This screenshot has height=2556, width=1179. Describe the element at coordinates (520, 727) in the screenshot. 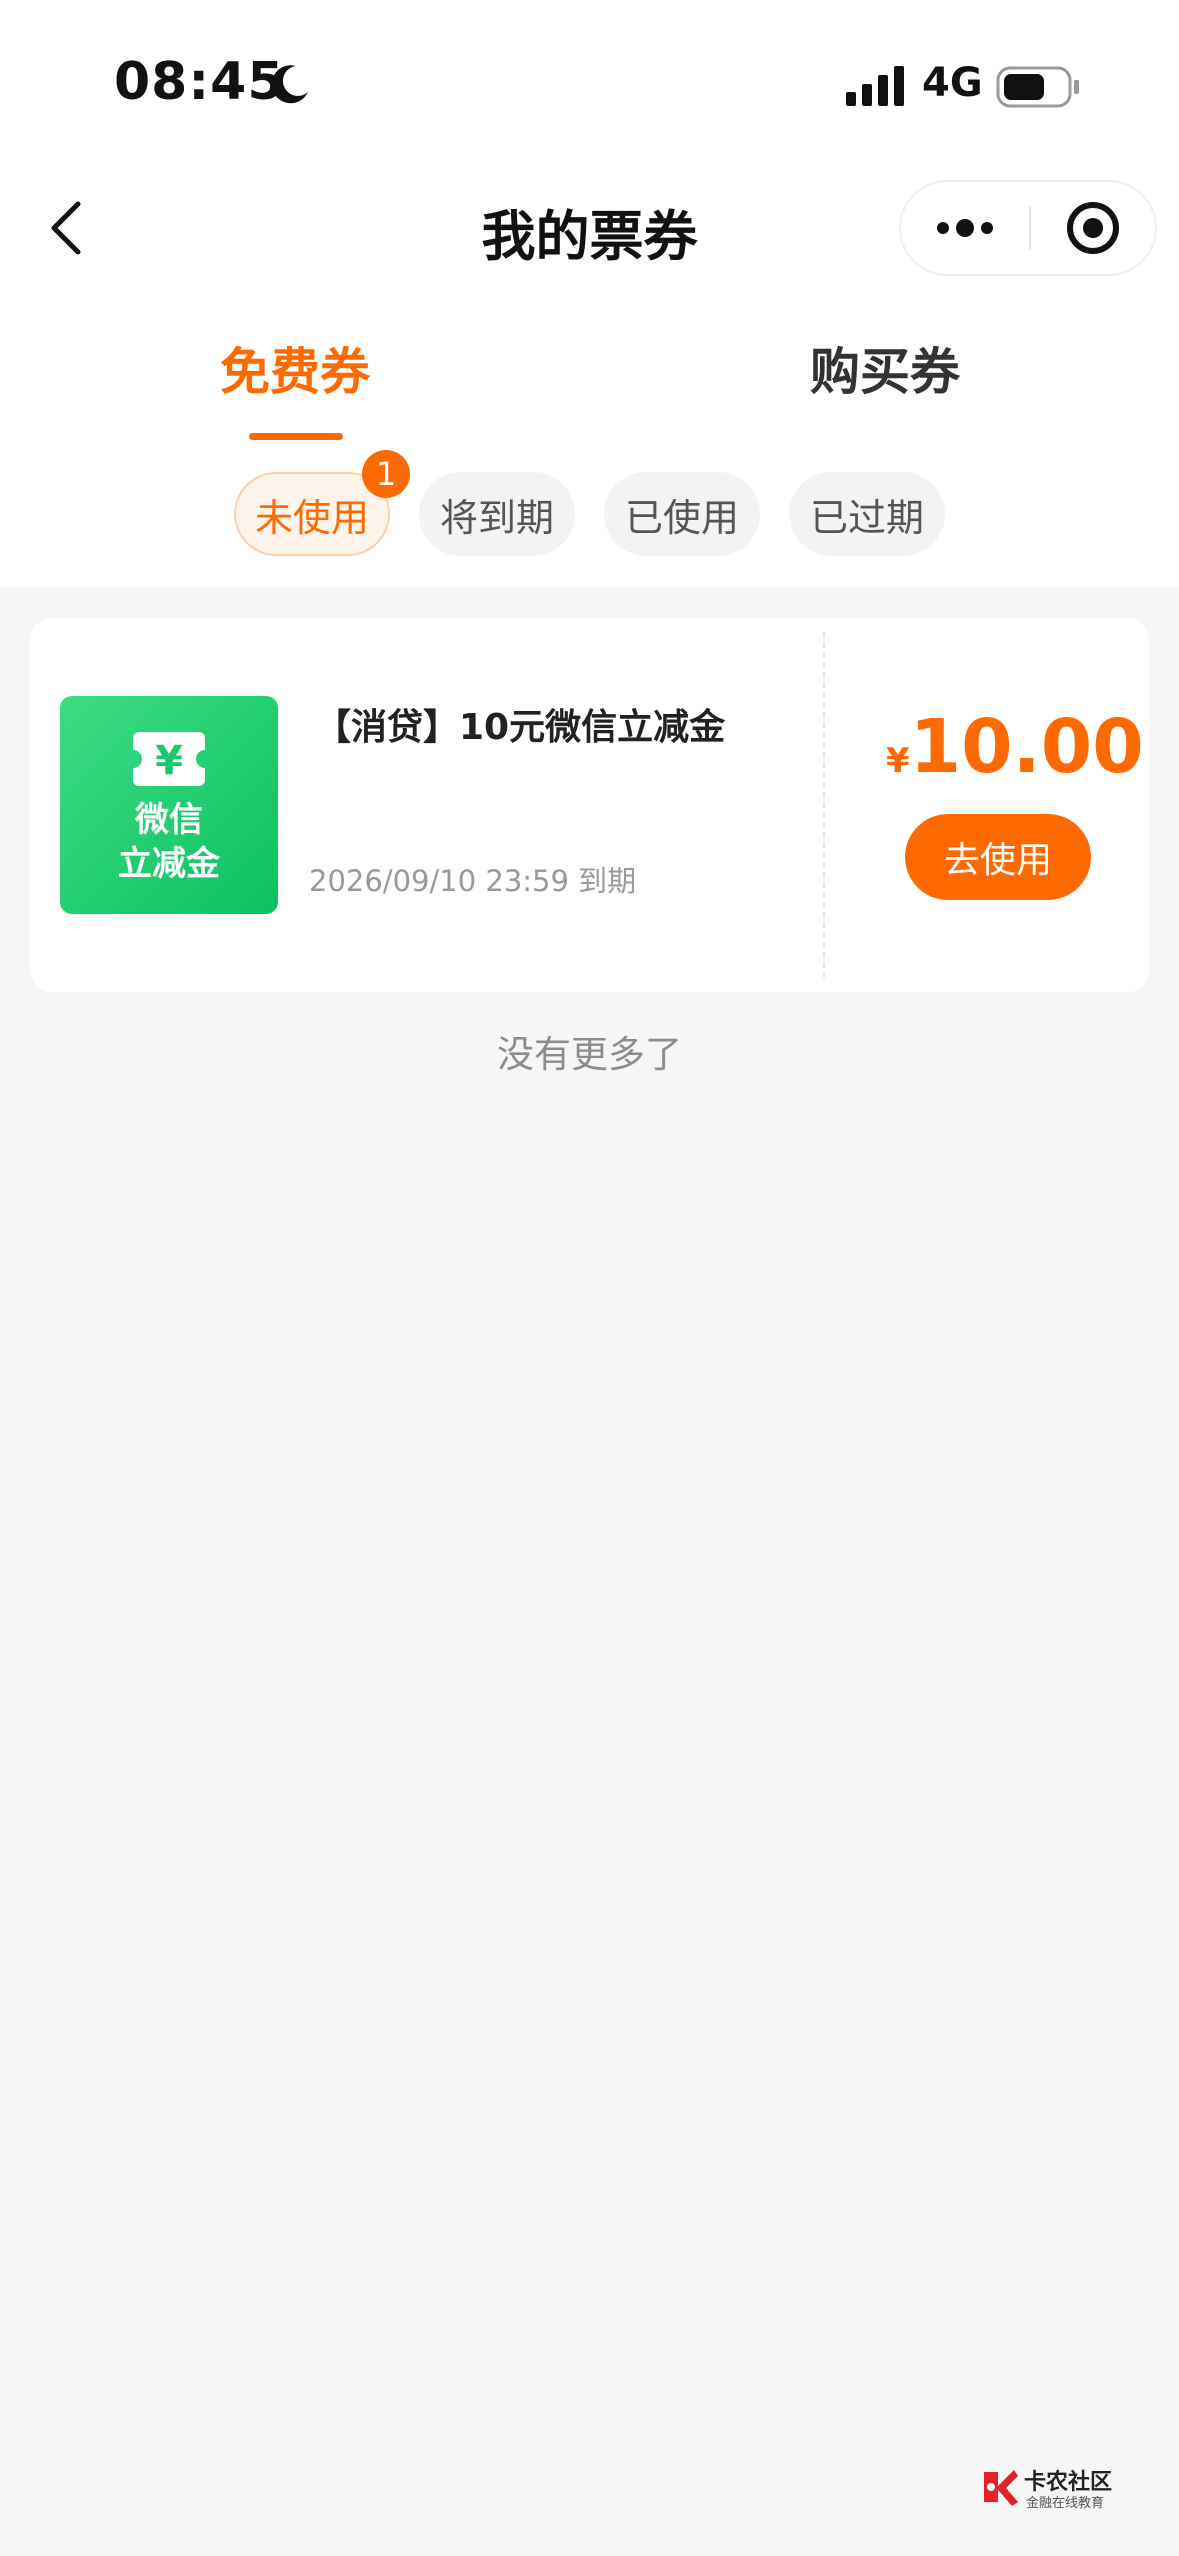

I see `coupon-name: 【消贷】10元微信立减金` at that location.